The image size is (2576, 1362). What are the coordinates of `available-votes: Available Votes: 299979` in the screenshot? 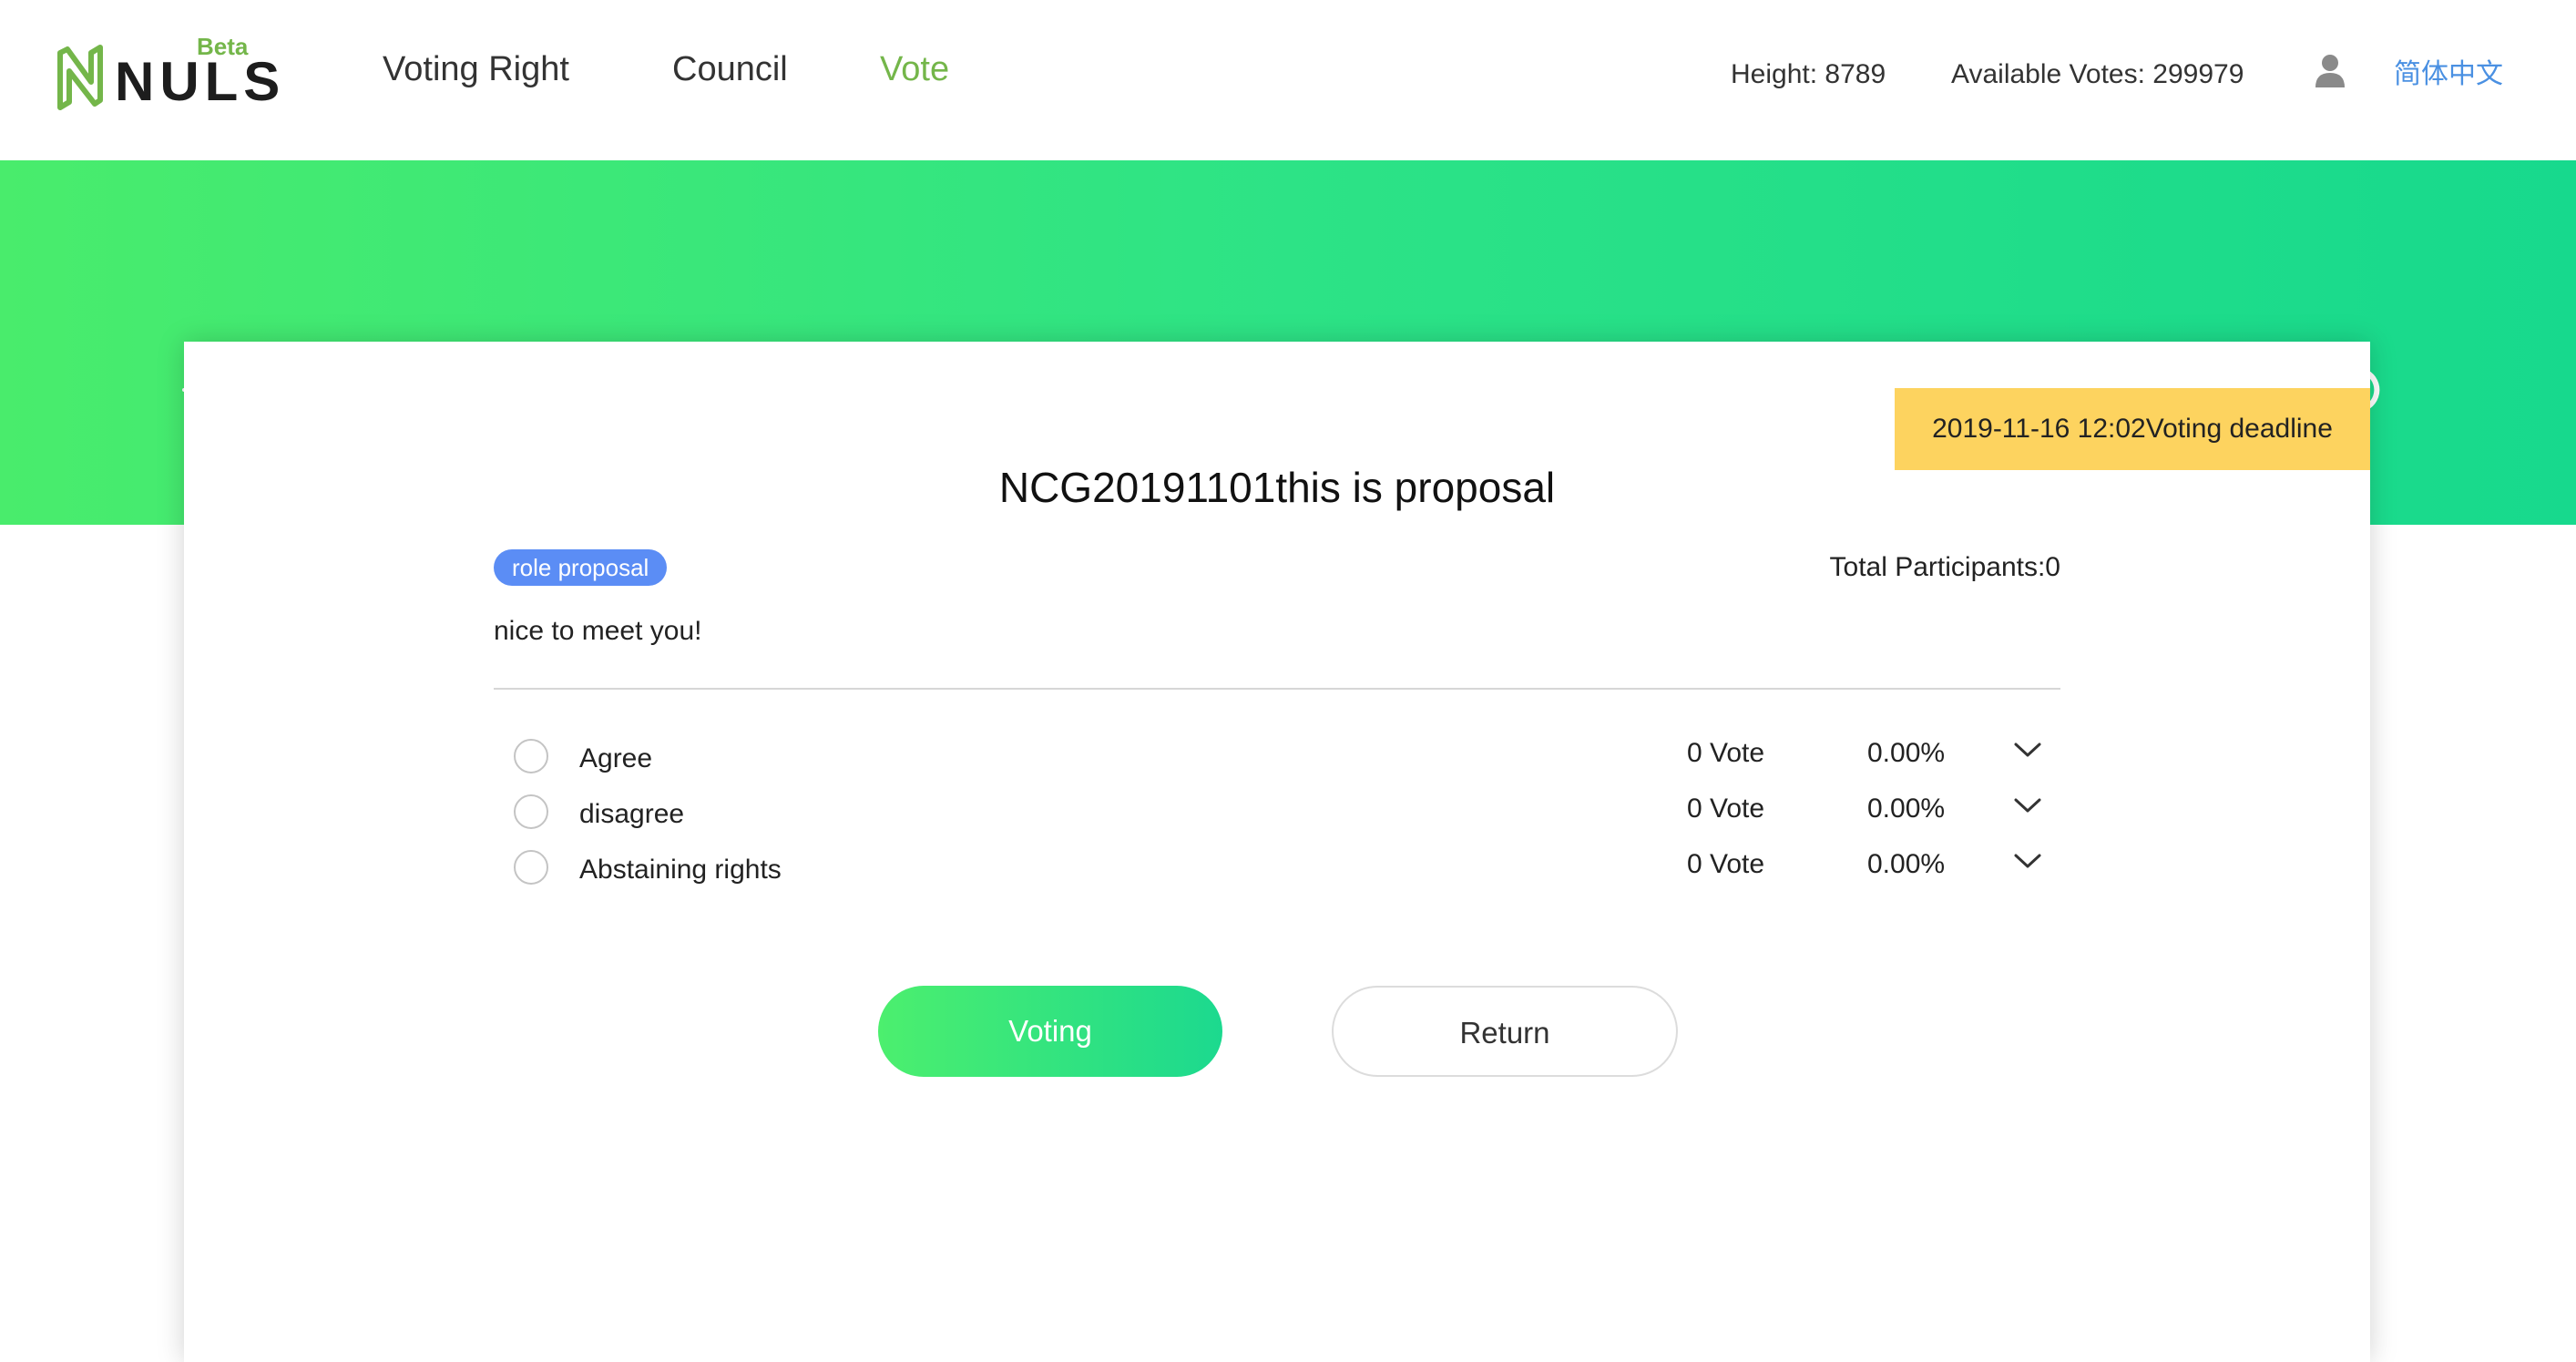 It's located at (2097, 74).